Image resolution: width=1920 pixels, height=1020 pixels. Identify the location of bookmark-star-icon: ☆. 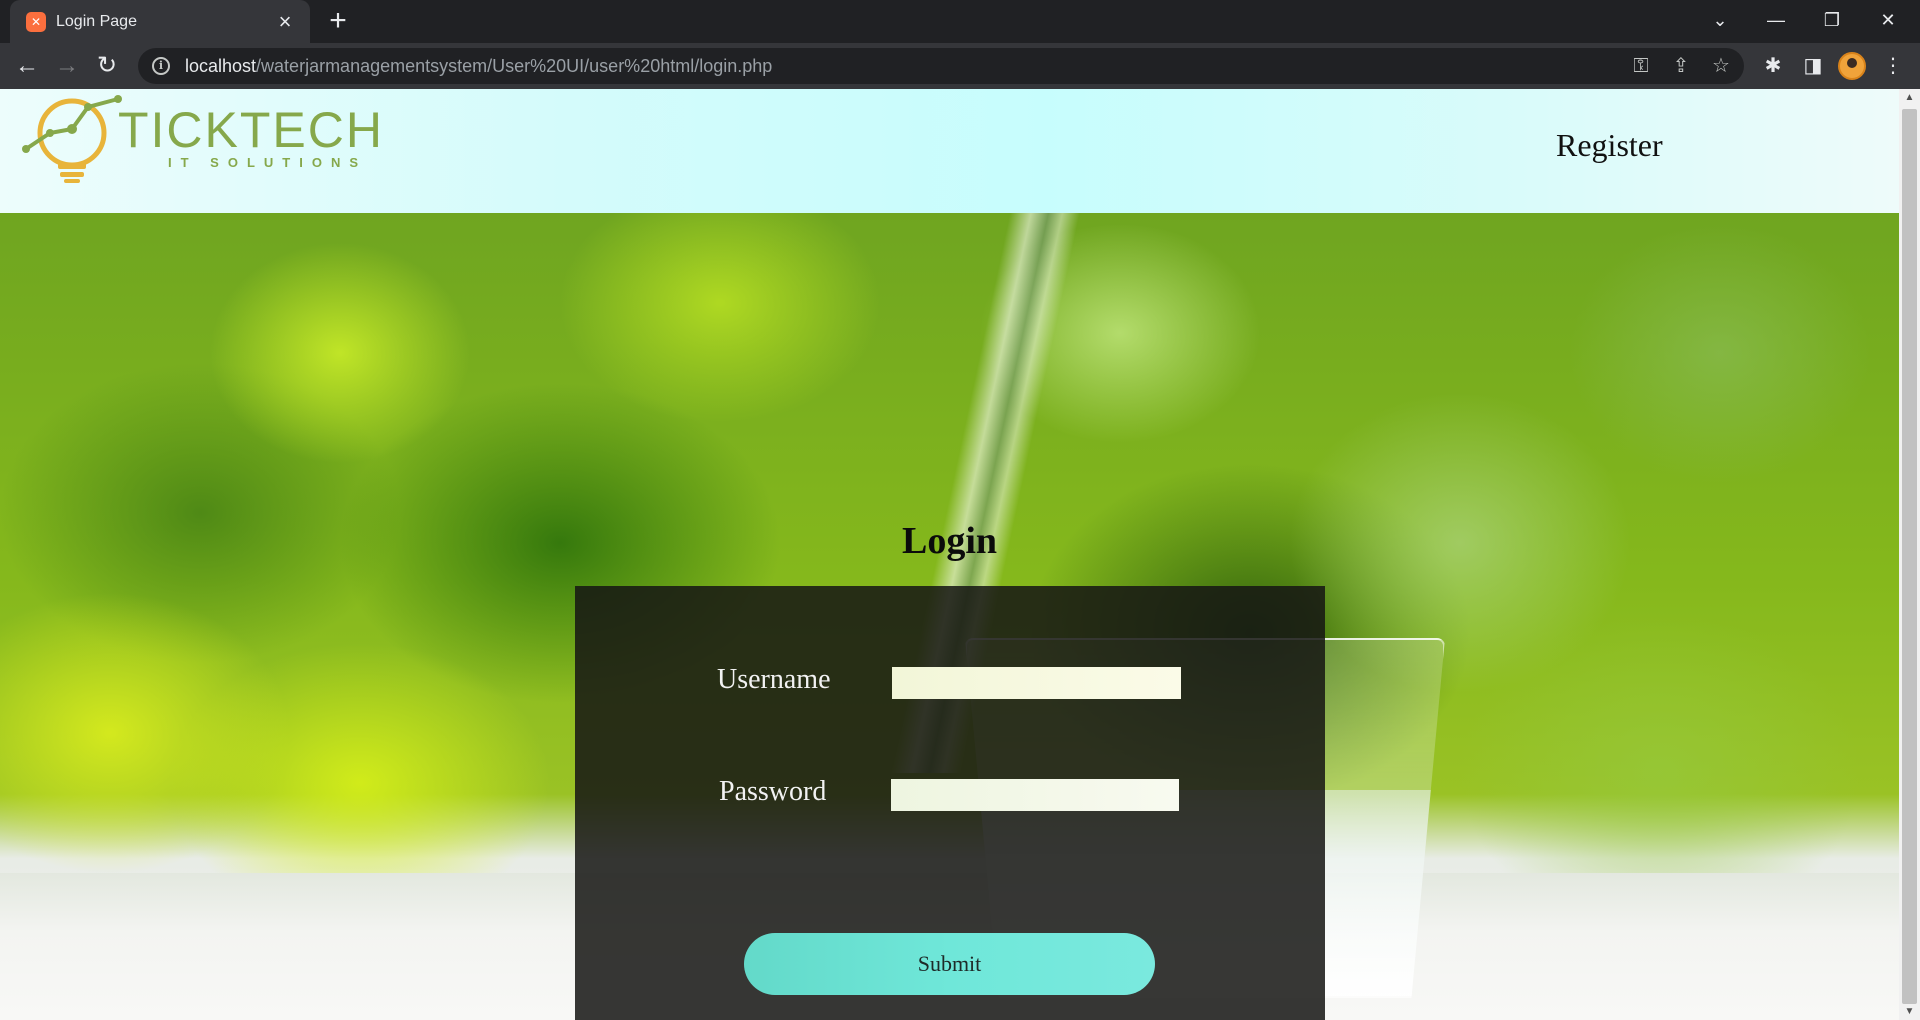
(1721, 66).